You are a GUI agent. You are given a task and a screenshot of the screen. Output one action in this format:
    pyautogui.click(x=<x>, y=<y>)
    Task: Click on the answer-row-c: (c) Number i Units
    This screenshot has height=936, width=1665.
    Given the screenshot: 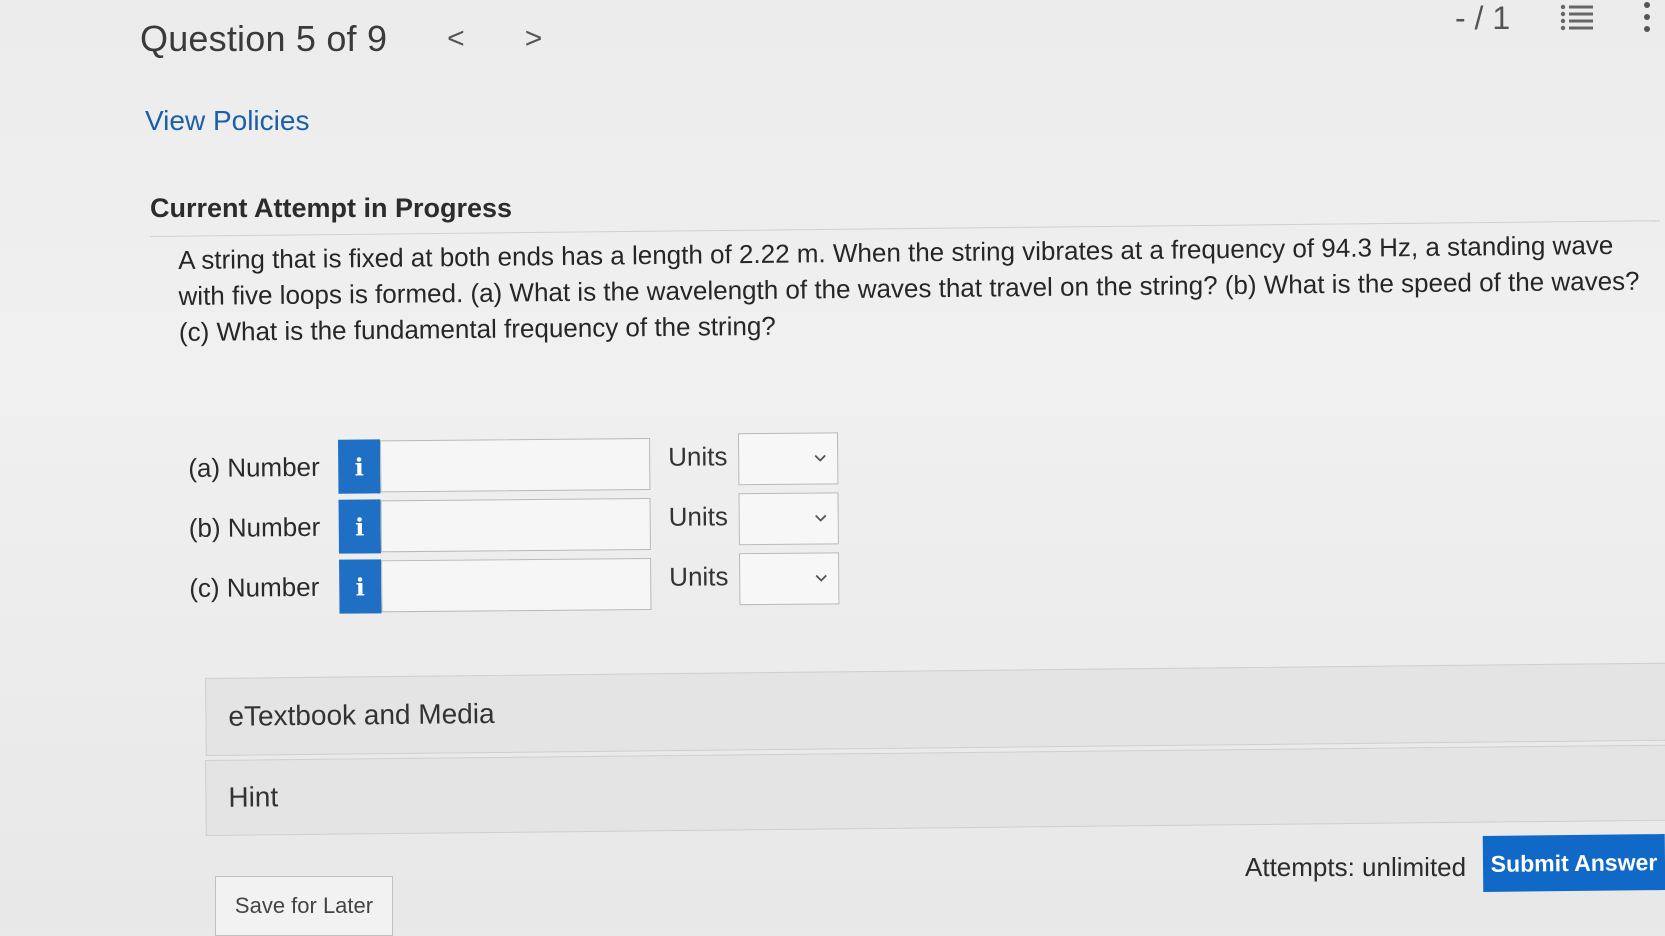 What is the action you would take?
    pyautogui.click(x=514, y=584)
    